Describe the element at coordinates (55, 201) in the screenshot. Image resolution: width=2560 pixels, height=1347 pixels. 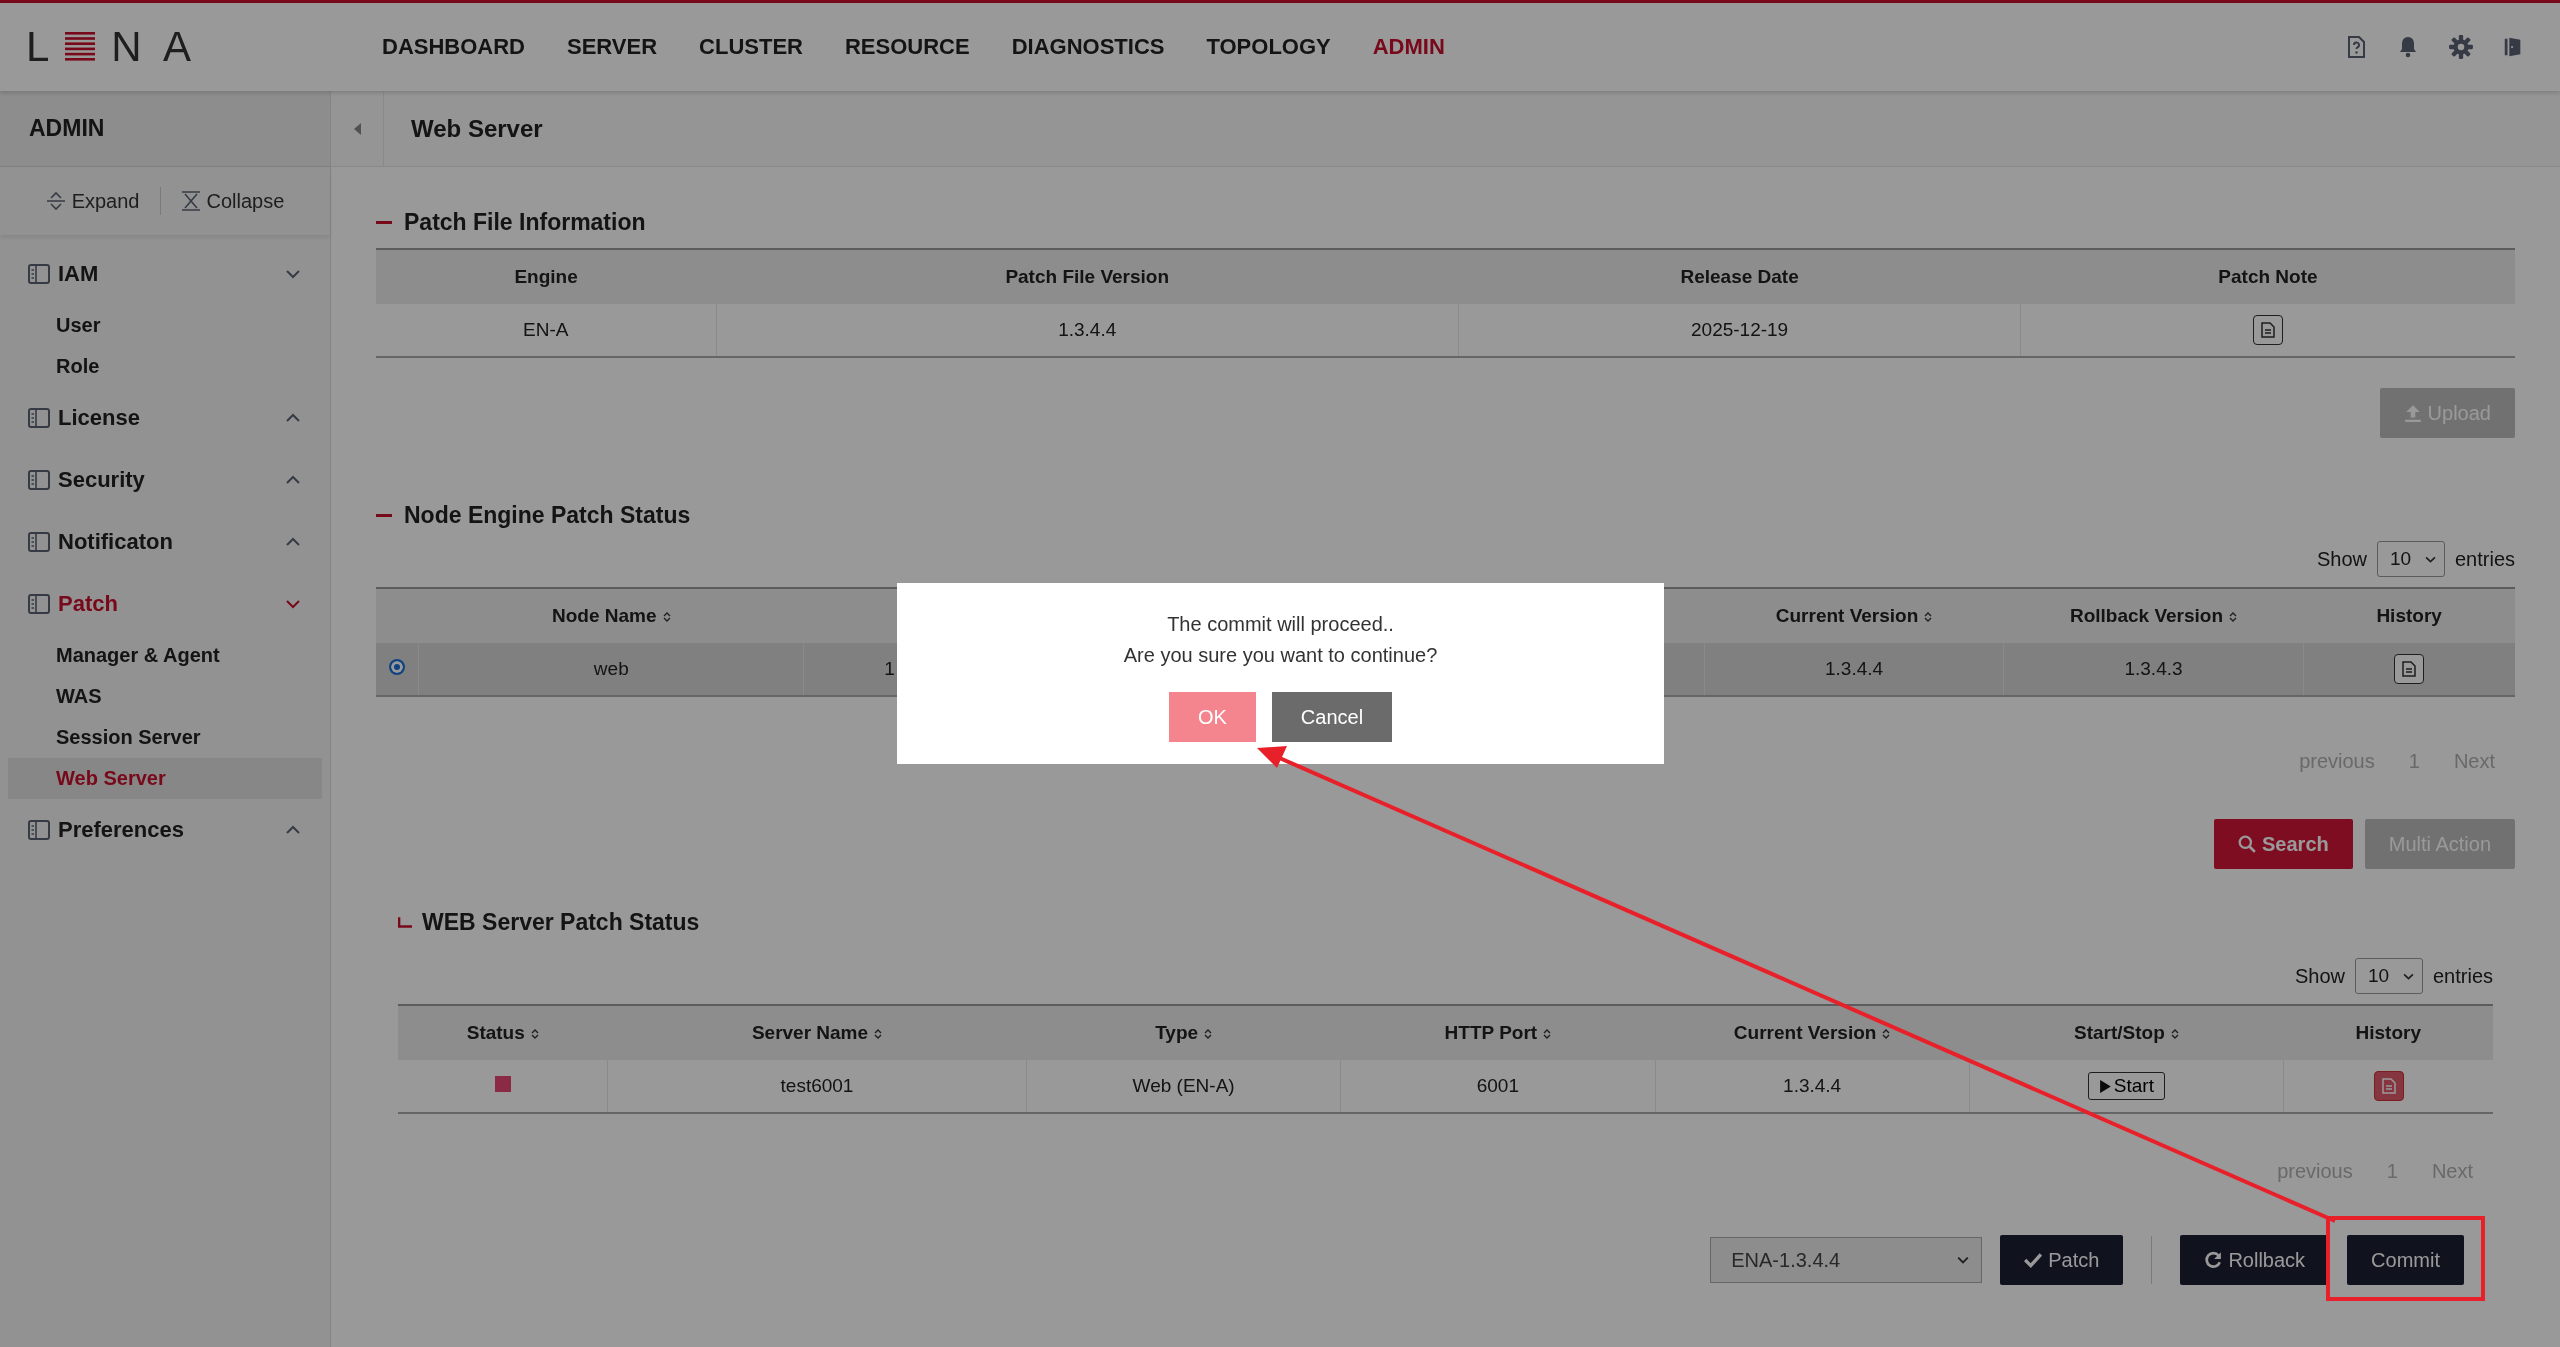
I see `expand-icon` at that location.